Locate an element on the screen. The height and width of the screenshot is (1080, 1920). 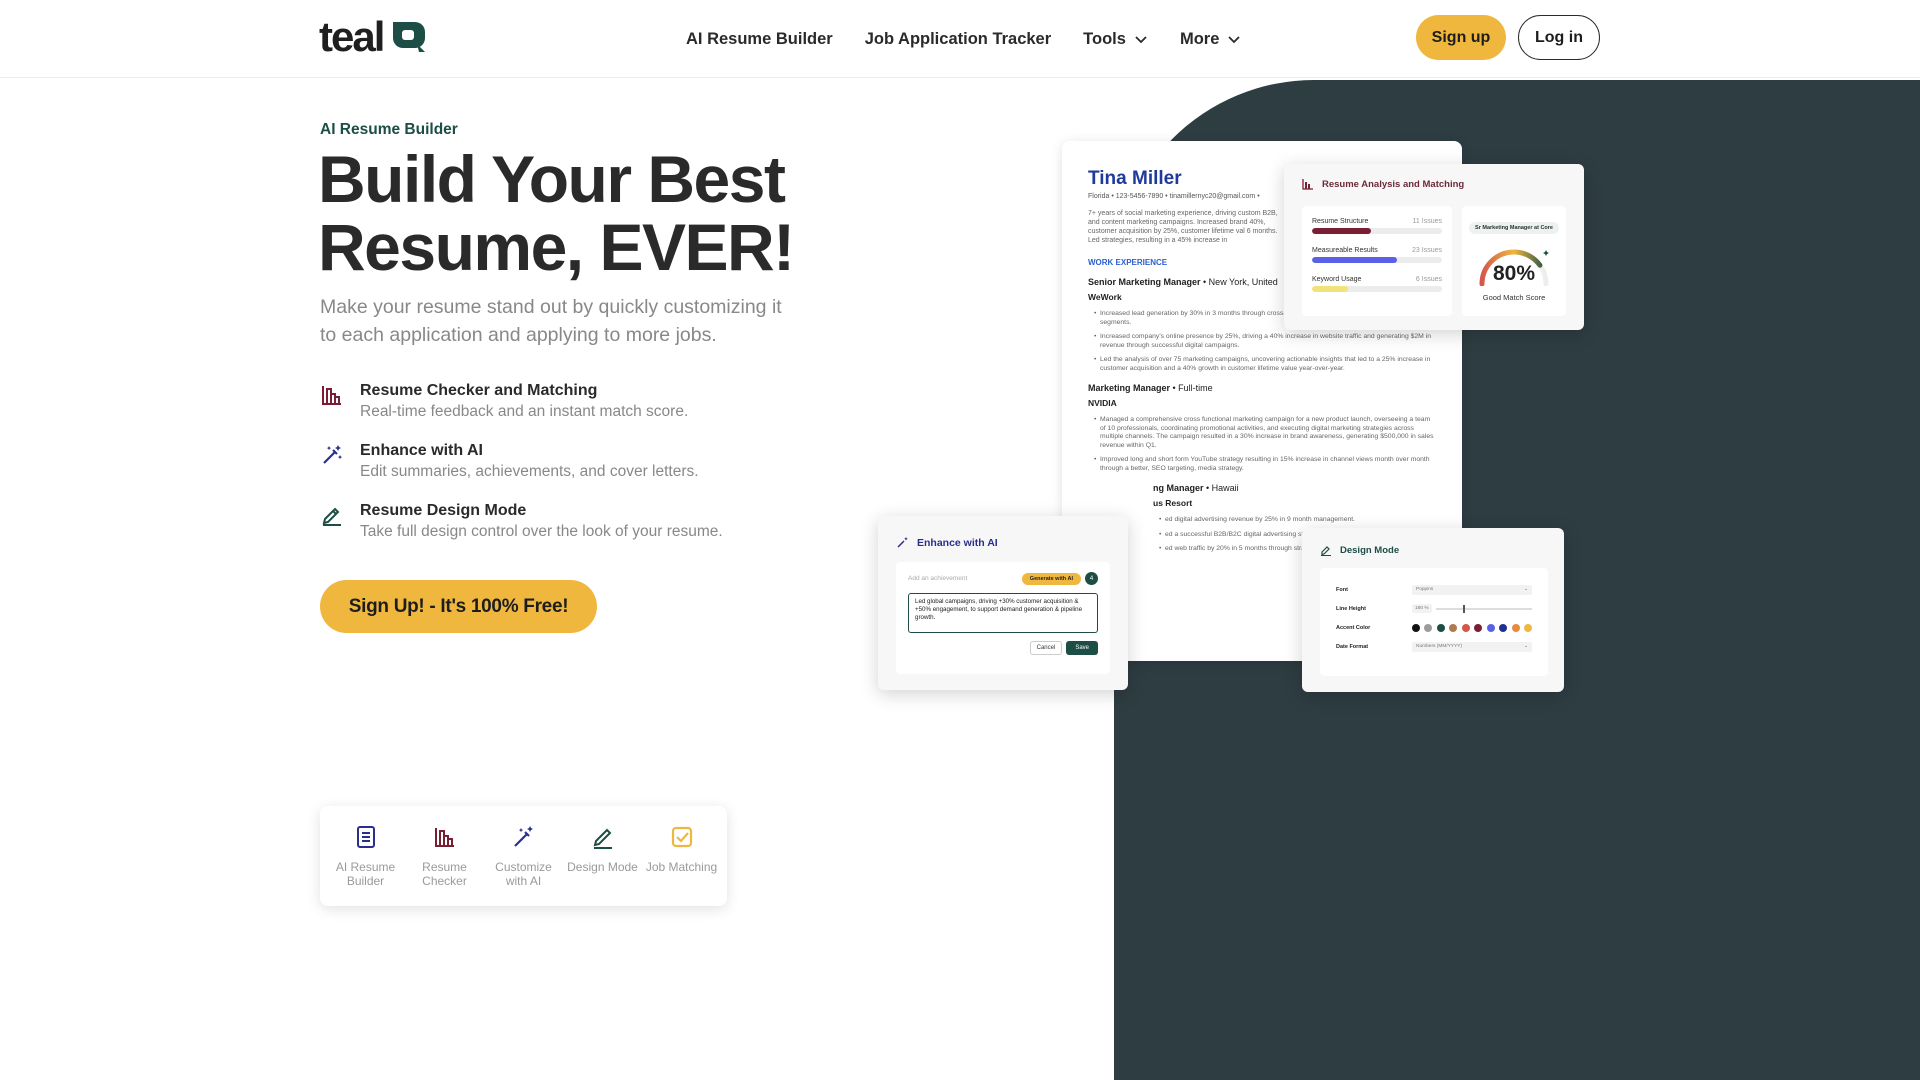
tab-label: AI Resume Builder is located at coordinates (365, 874).